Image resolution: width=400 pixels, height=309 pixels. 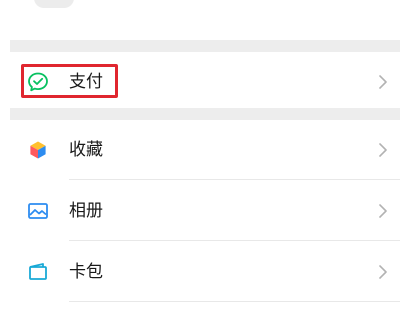 I want to click on profile-avatar-edge, so click(x=54, y=4).